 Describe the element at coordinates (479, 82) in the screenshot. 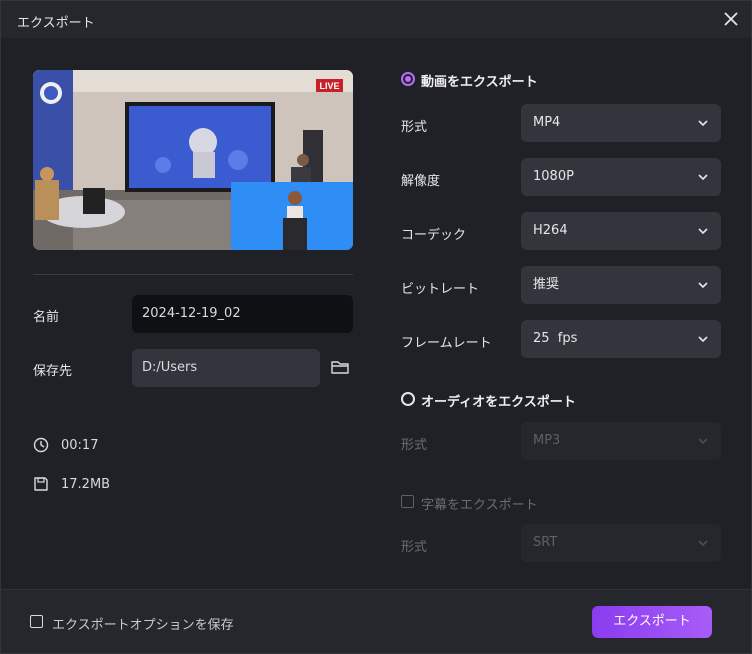

I see `video-export-title: 動画をエクスポート` at that location.